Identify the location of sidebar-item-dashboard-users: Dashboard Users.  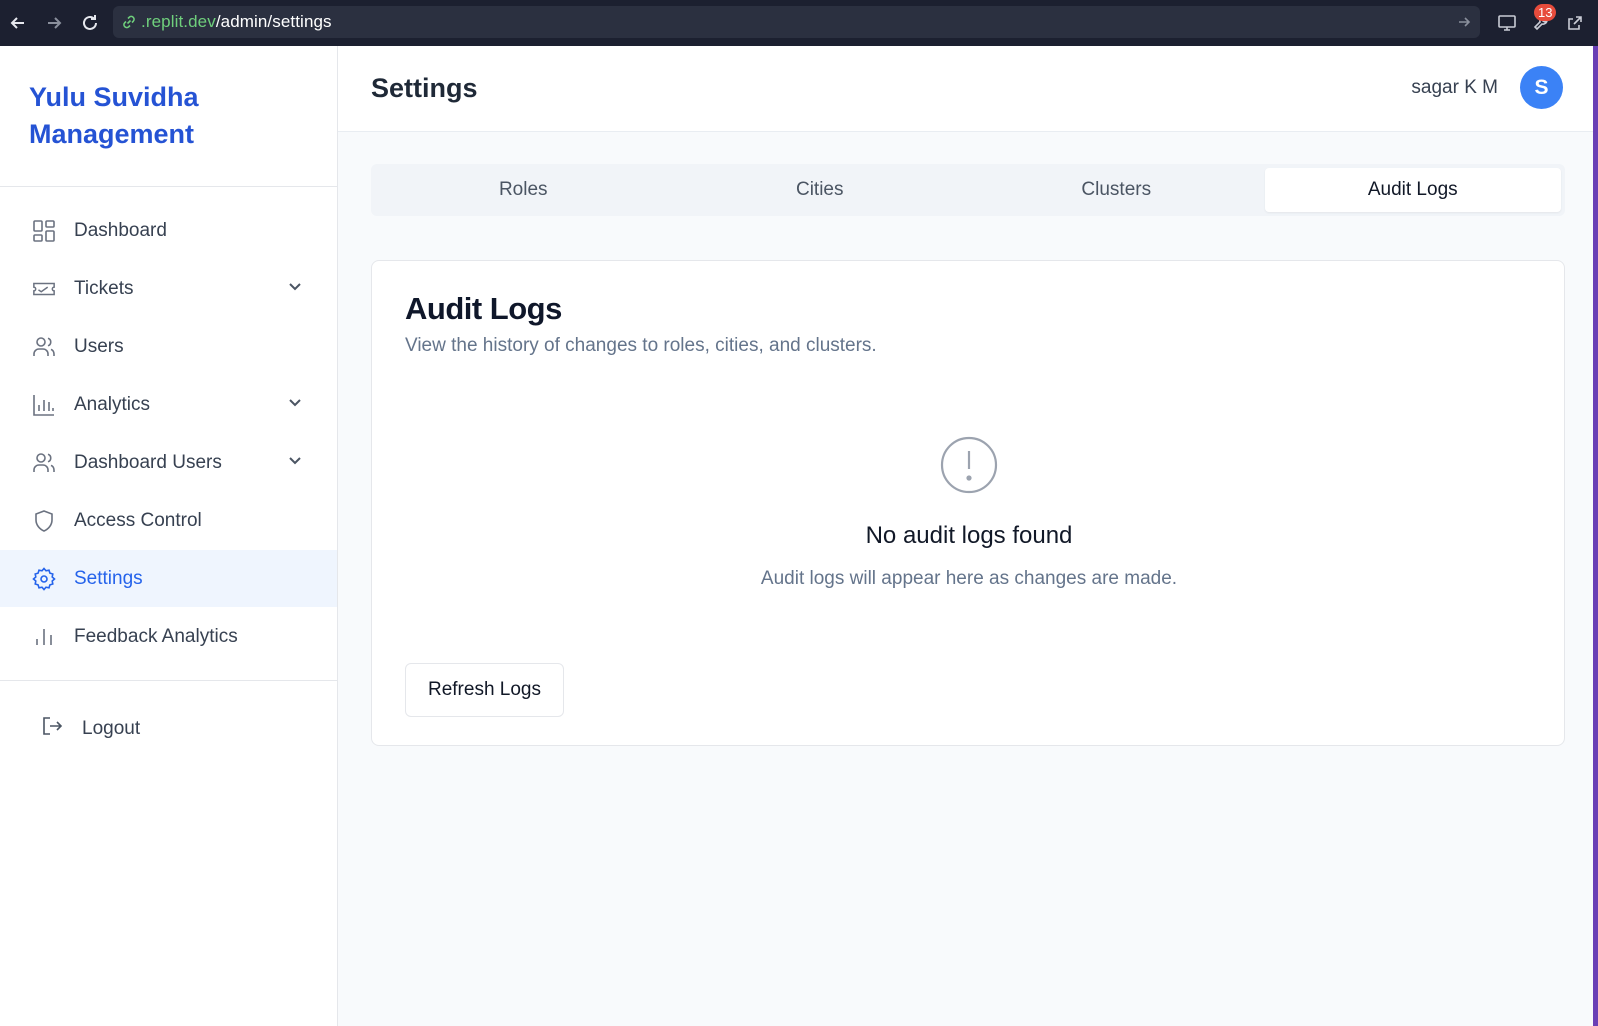
(168, 462).